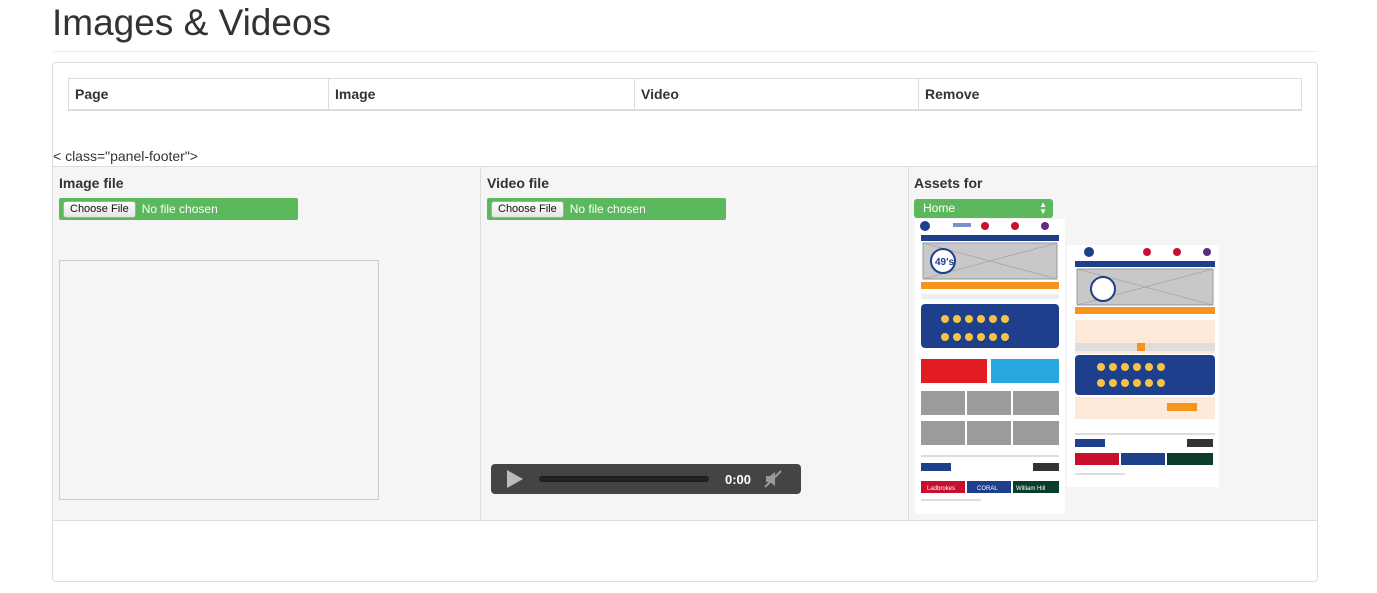 This screenshot has height=593, width=1377. Describe the element at coordinates (1030, 489) in the screenshot. I see `partner-logo-3: William Hill` at that location.